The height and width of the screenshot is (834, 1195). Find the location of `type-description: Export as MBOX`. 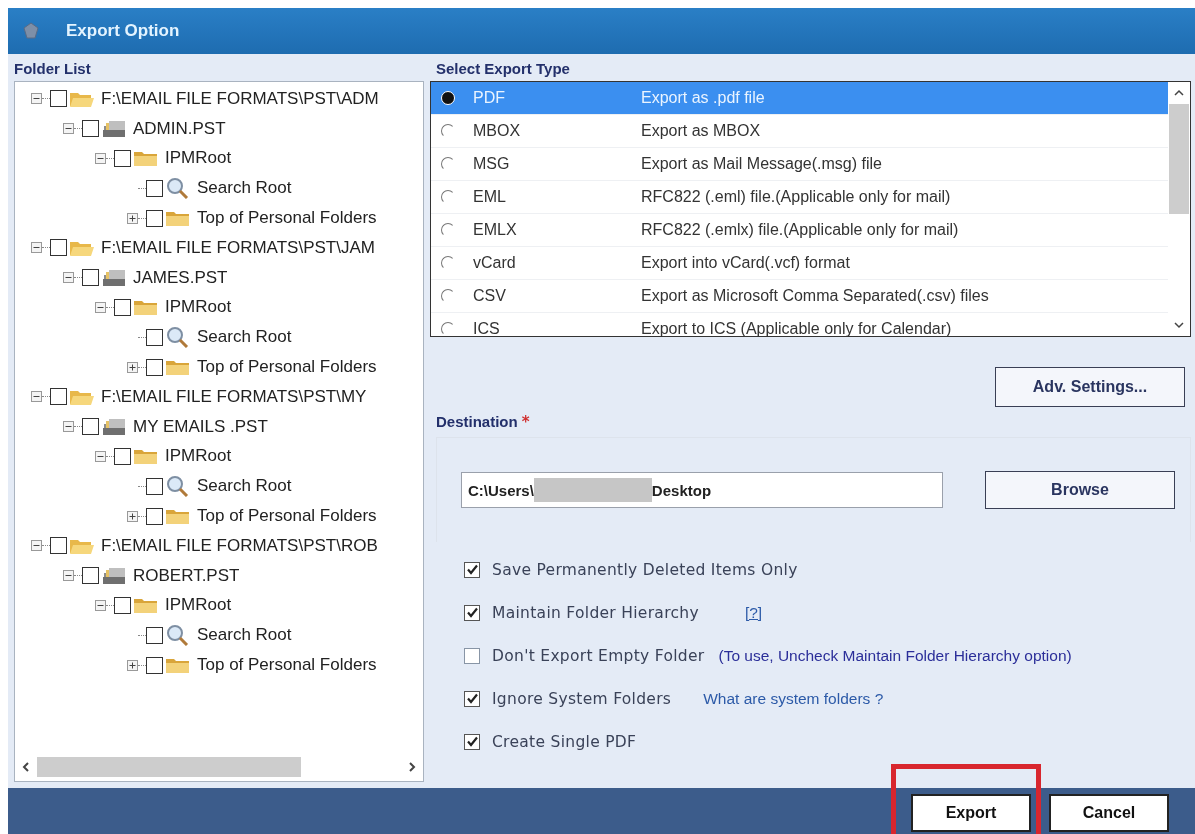

type-description: Export as MBOX is located at coordinates (701, 131).